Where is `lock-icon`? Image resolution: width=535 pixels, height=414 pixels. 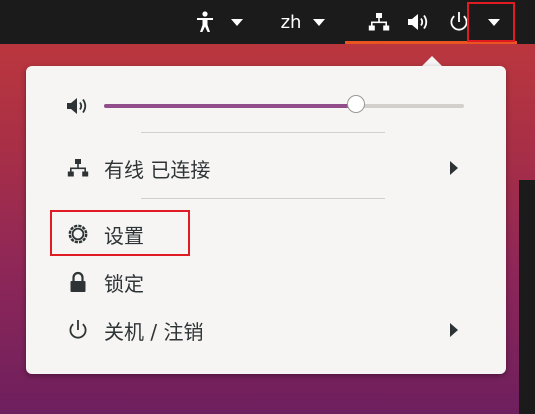
lock-icon is located at coordinates (78, 282).